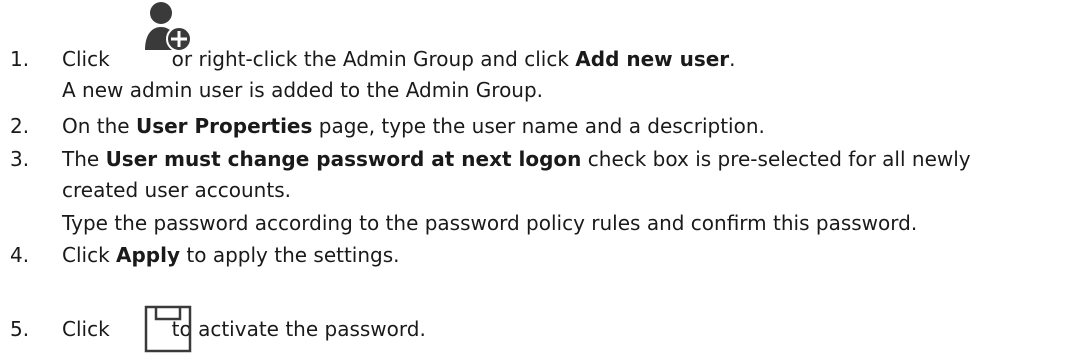 Image resolution: width=1072 pixels, height=361 pixels. Describe the element at coordinates (231, 255) in the screenshot. I see `step-4-line-1: Click Apply to apply the settings.` at that location.